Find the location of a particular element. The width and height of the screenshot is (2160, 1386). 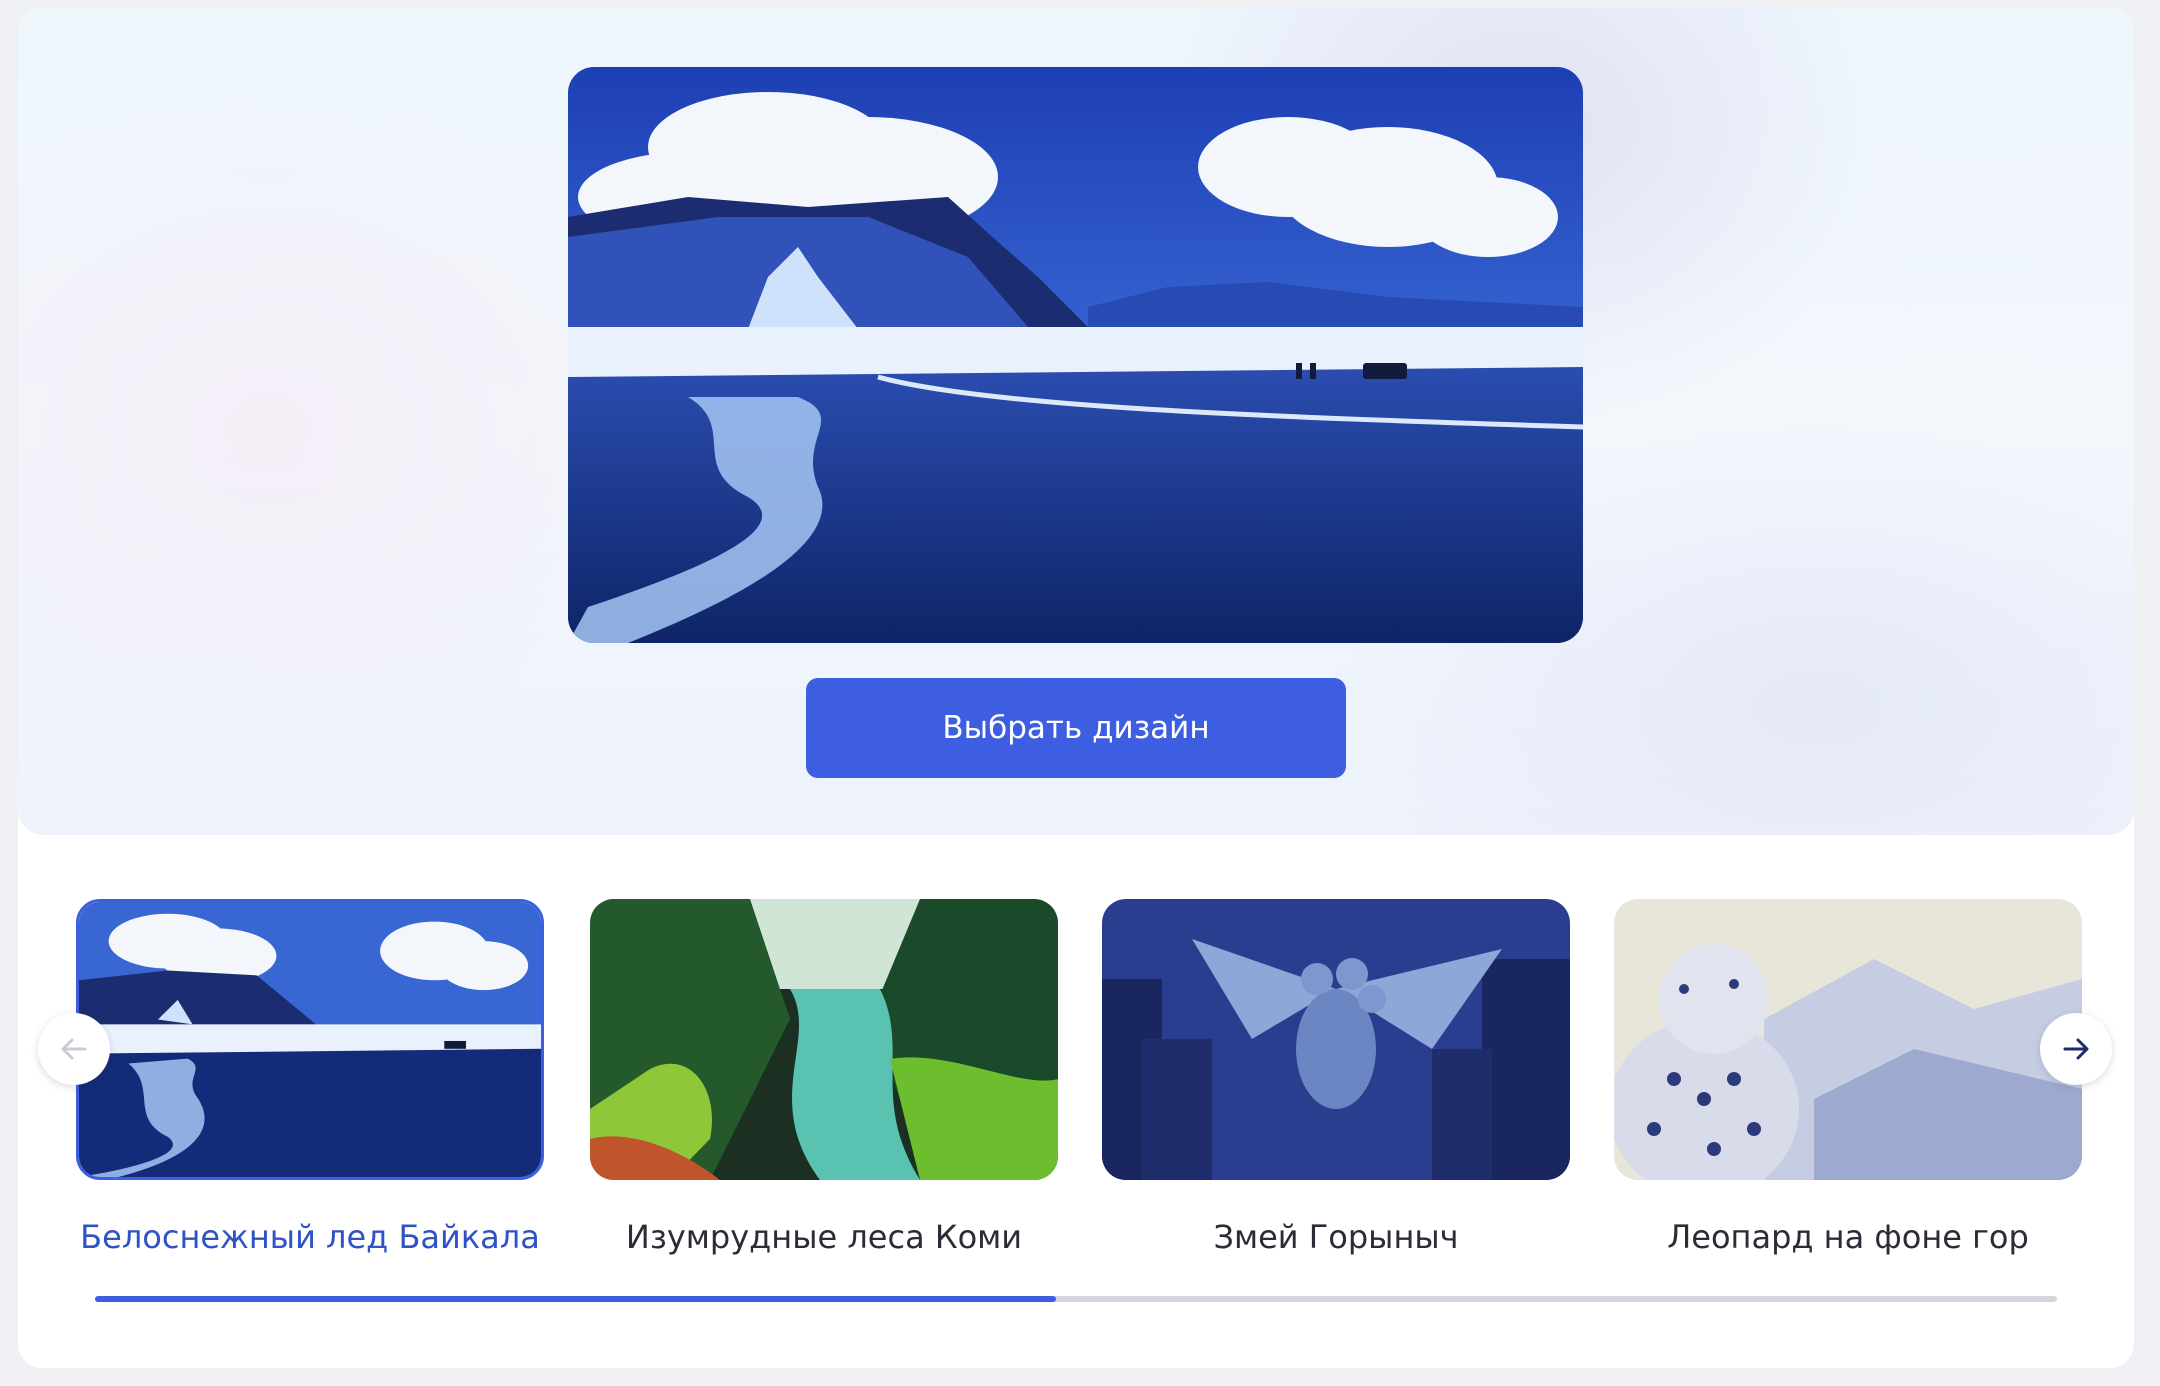

carousel-next-button is located at coordinates (2076, 1049).